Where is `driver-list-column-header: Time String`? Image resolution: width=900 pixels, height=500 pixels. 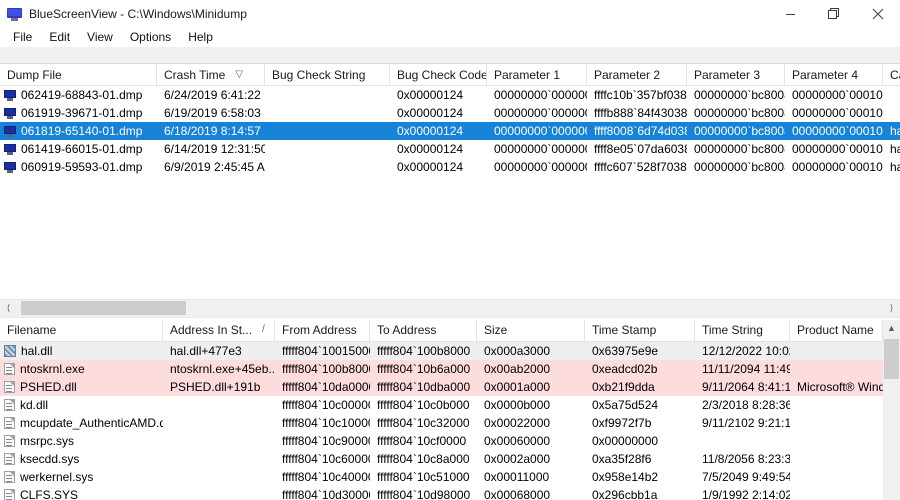
driver-list-column-header: Time String is located at coordinates (742, 330).